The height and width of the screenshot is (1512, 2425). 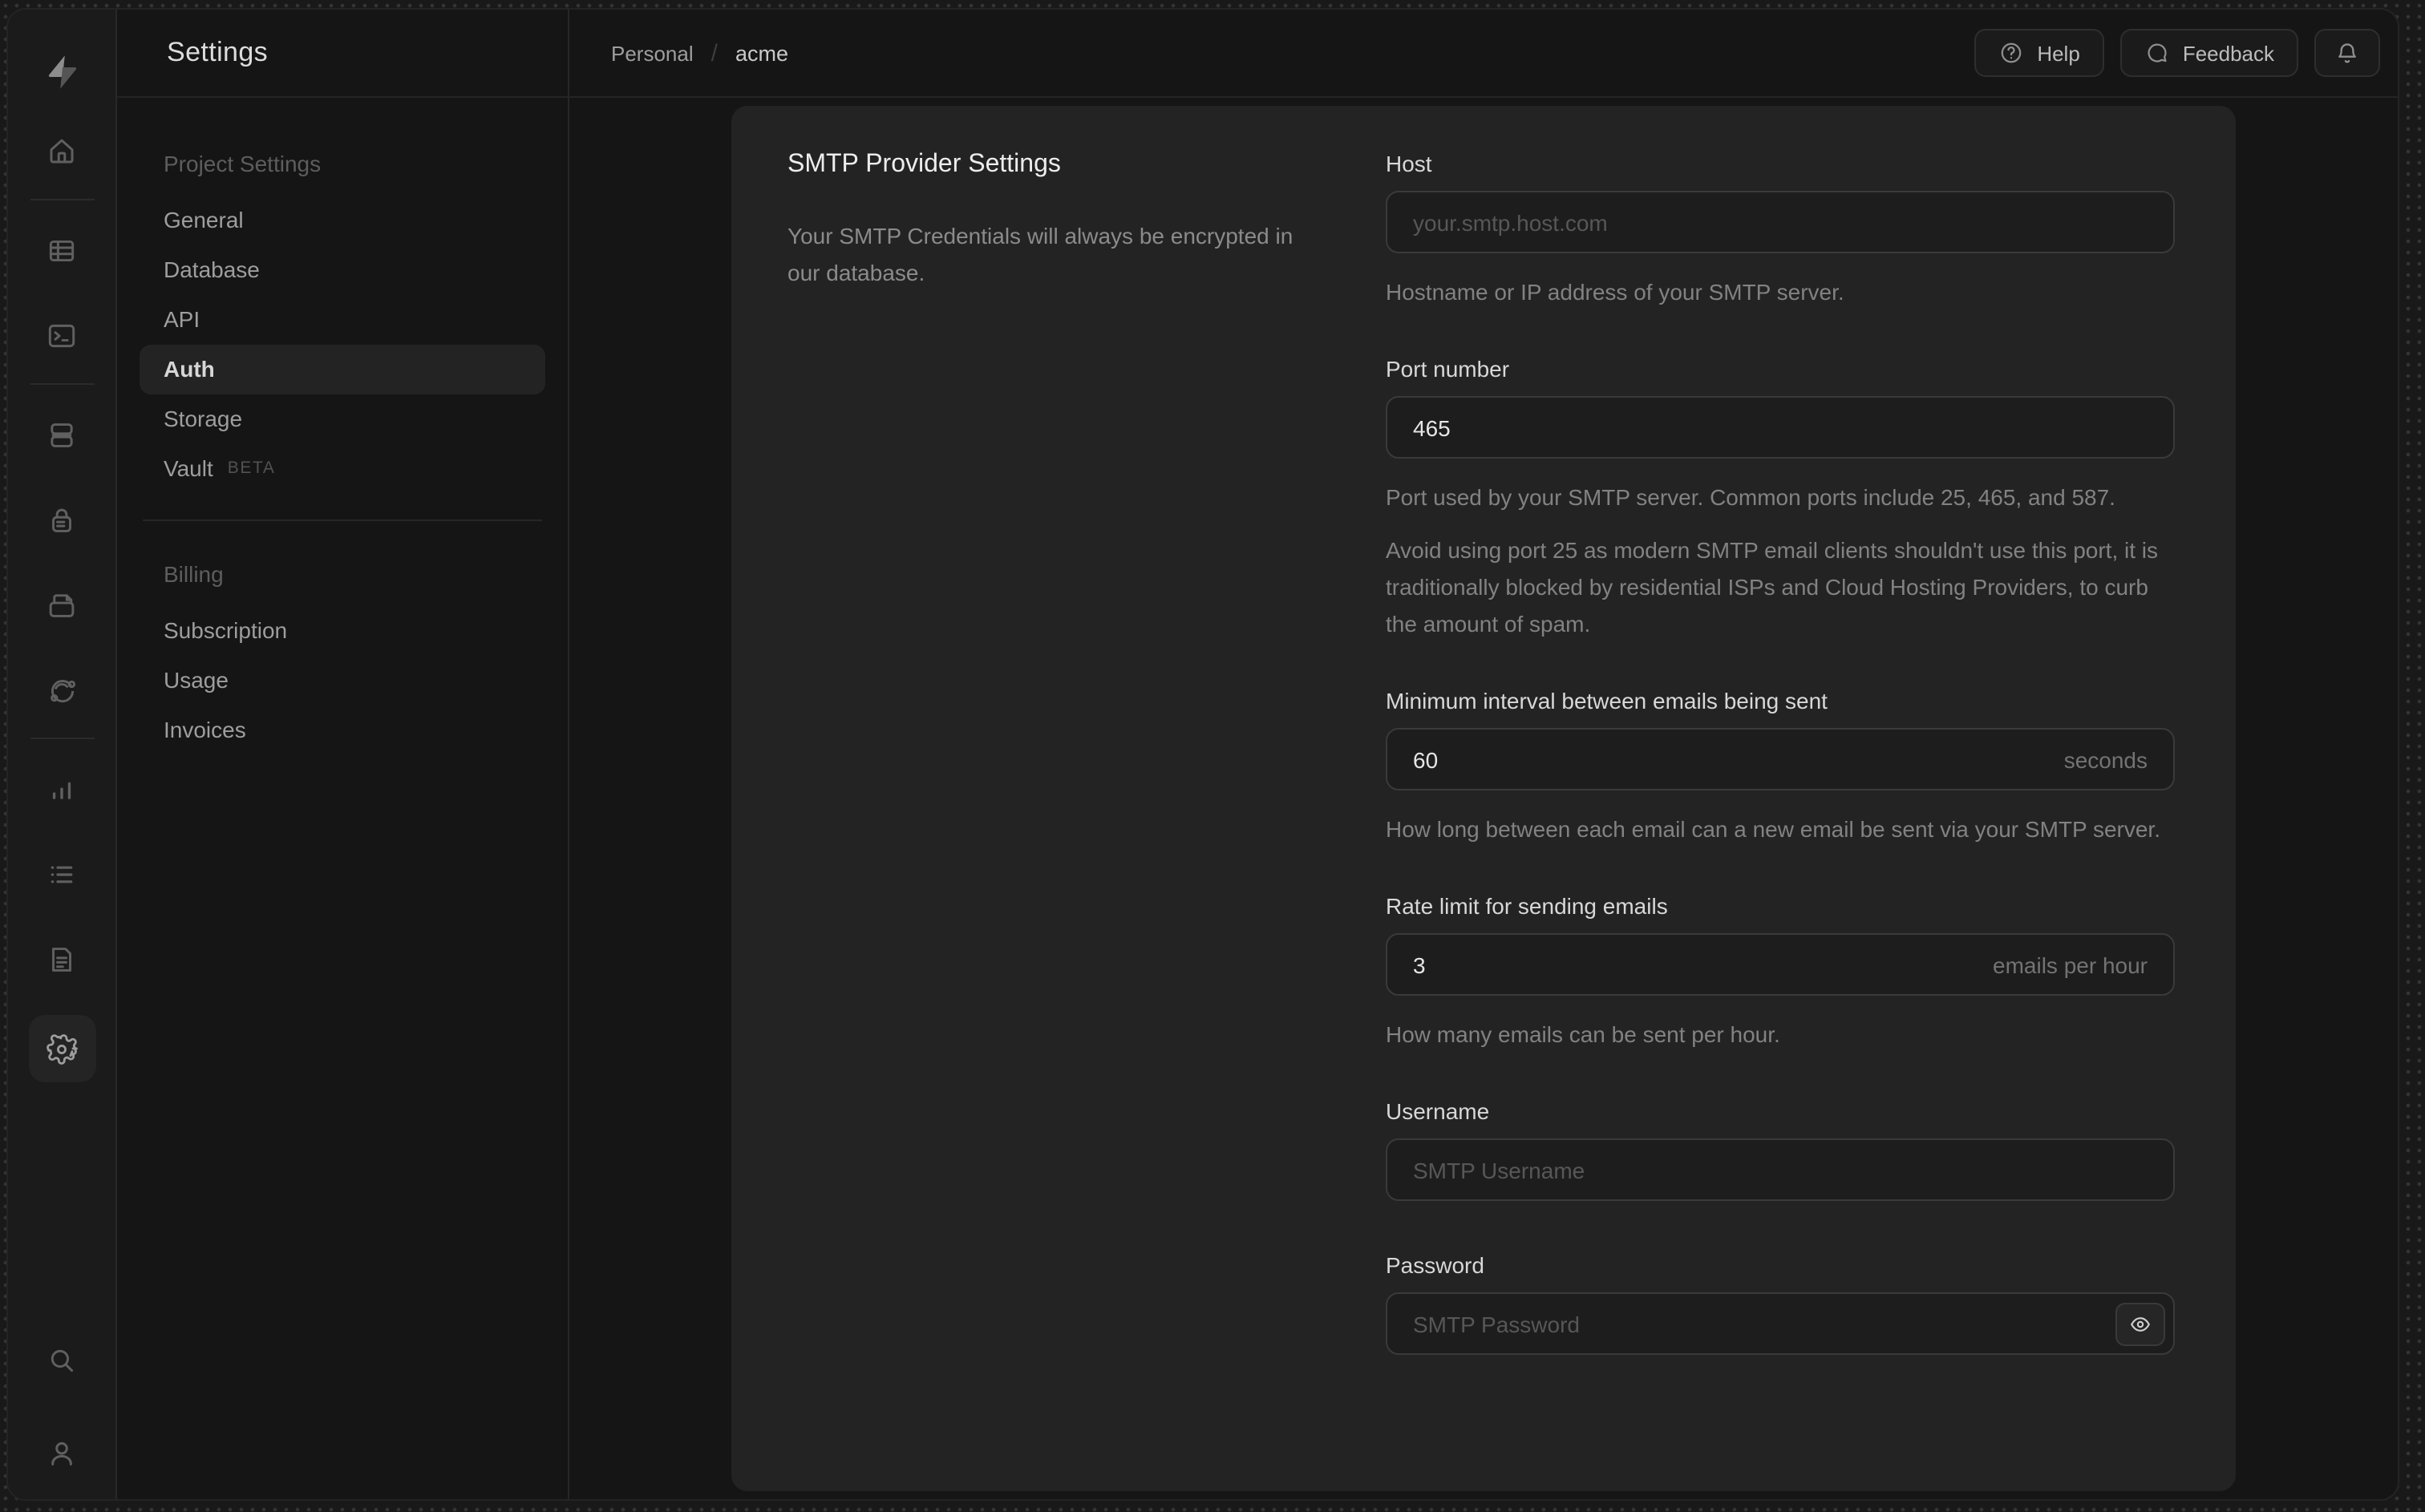 I want to click on rate-input, so click(x=1780, y=964).